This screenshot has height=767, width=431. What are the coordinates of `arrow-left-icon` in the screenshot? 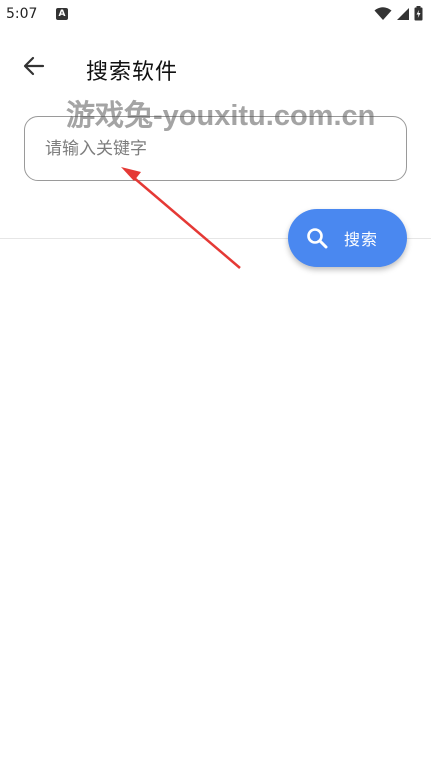 It's located at (34, 68).